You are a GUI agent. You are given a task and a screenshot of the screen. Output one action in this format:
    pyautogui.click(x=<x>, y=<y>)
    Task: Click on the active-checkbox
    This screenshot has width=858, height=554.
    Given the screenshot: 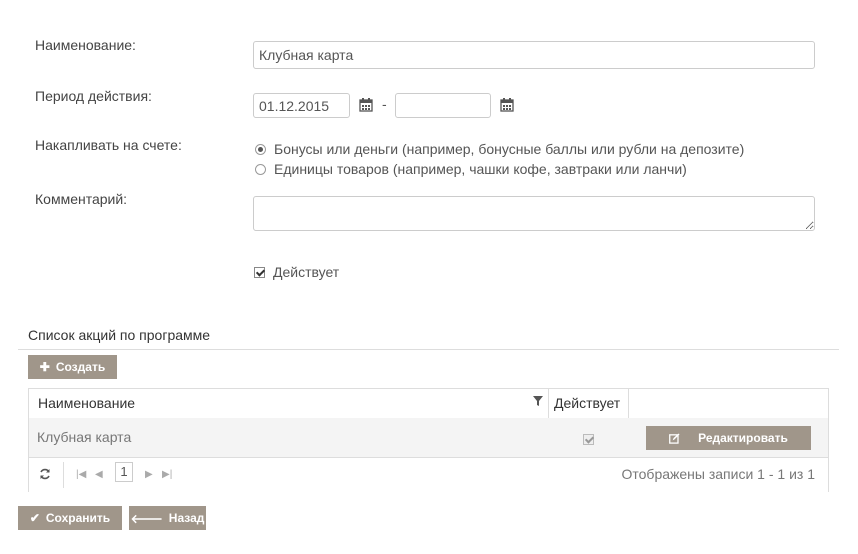 What is the action you would take?
    pyautogui.click(x=259, y=272)
    